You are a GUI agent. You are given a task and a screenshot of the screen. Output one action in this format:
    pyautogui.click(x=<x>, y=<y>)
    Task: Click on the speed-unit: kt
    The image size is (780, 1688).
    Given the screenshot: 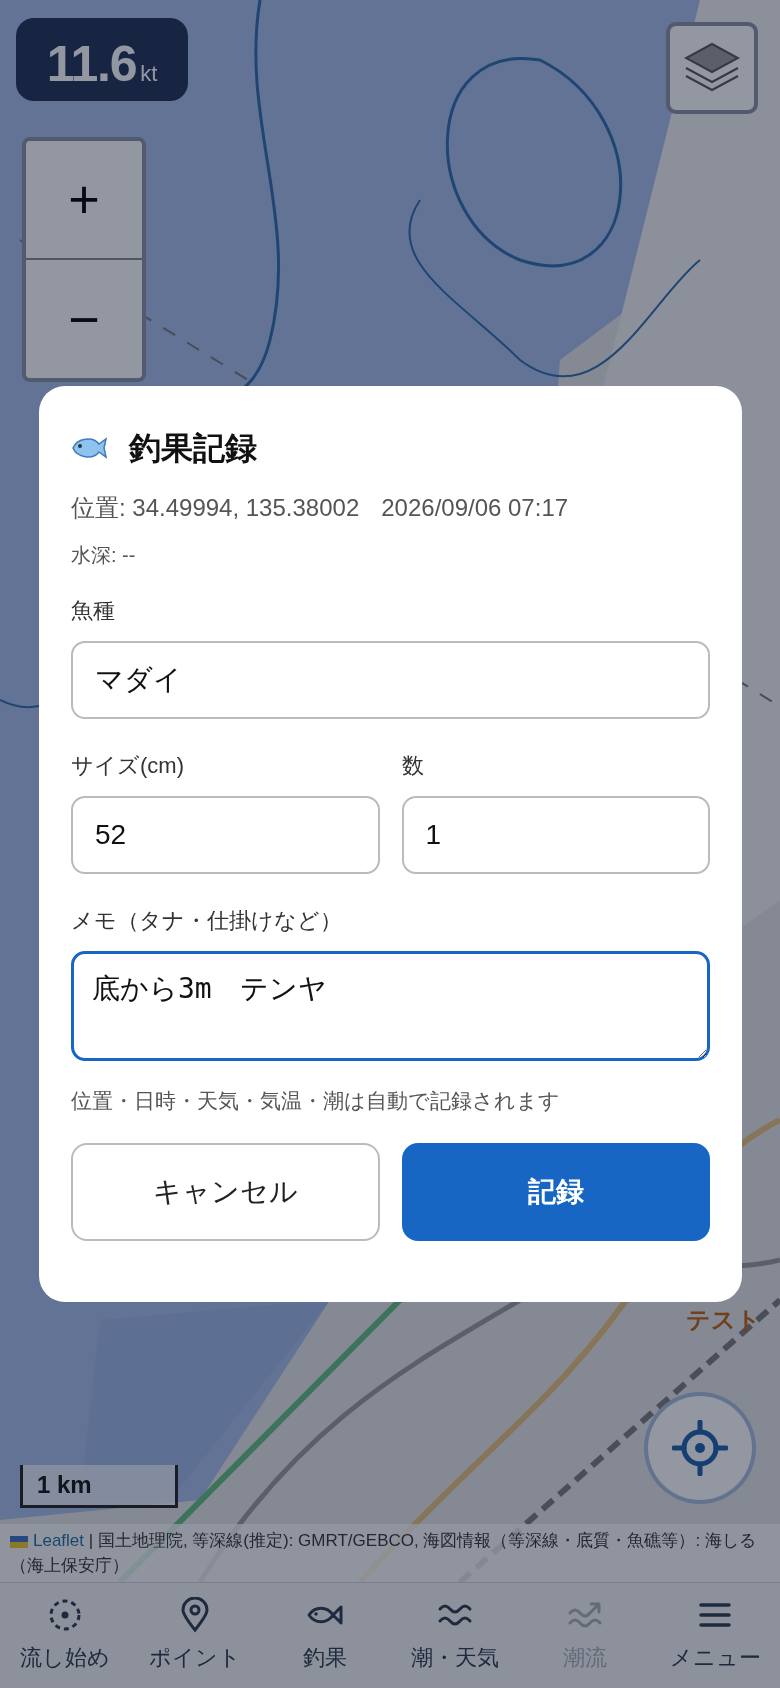 What is the action you would take?
    pyautogui.click(x=149, y=75)
    